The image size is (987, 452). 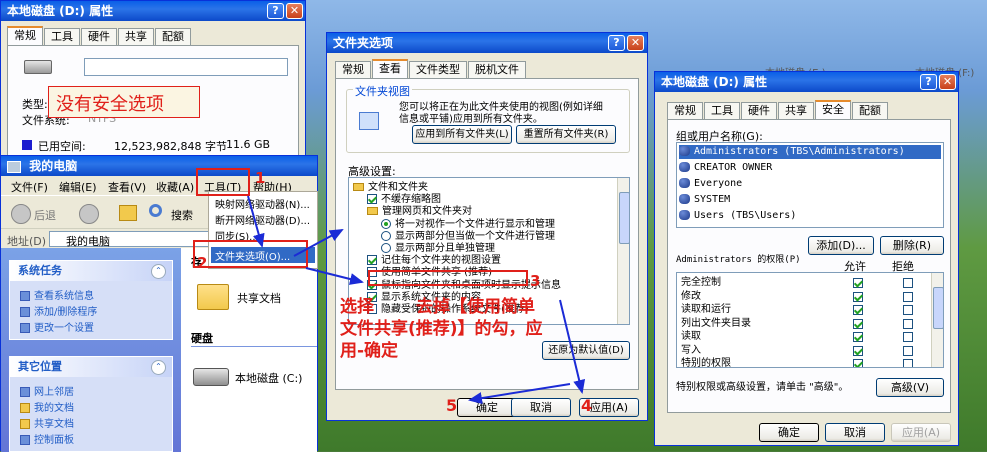 I want to click on remove-user-button: 删除(R), so click(x=912, y=245).